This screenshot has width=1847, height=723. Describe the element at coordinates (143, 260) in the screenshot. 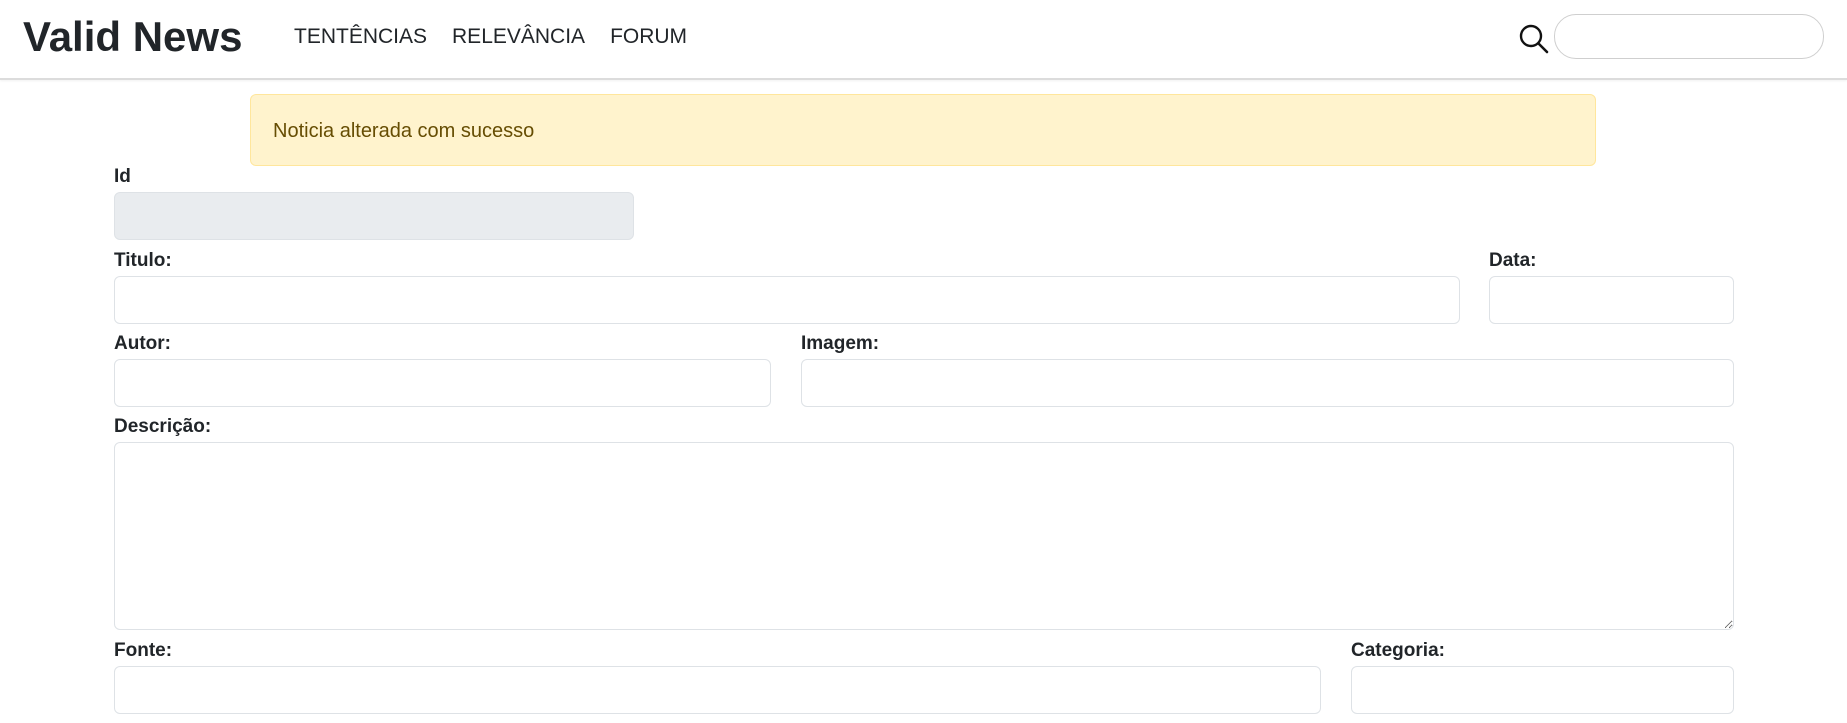

I see `titulo-label: Titulo:` at that location.